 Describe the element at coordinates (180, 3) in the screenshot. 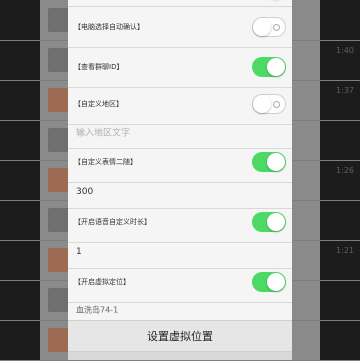

I see `setting-row-top` at that location.